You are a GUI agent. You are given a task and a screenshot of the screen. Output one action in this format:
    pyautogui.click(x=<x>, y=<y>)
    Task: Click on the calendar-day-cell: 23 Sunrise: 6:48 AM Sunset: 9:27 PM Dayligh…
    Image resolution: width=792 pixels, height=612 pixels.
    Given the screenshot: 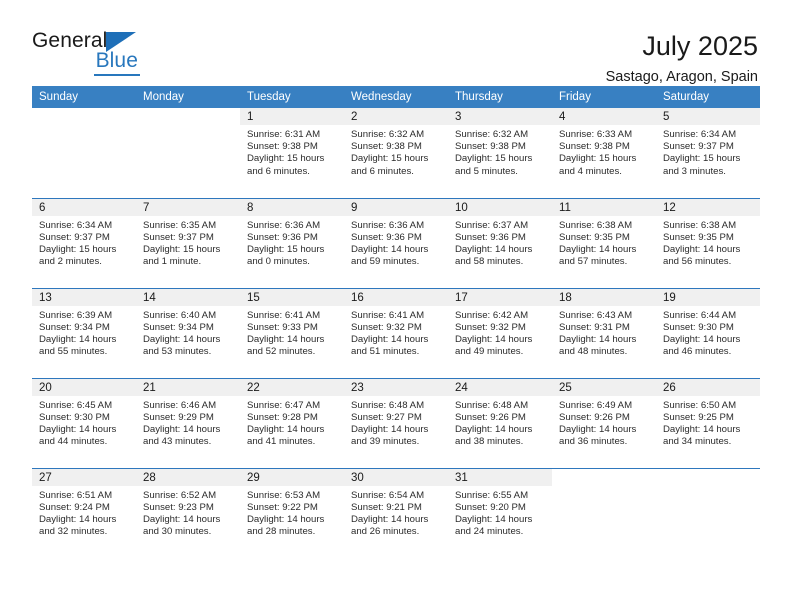 What is the action you would take?
    pyautogui.click(x=396, y=422)
    